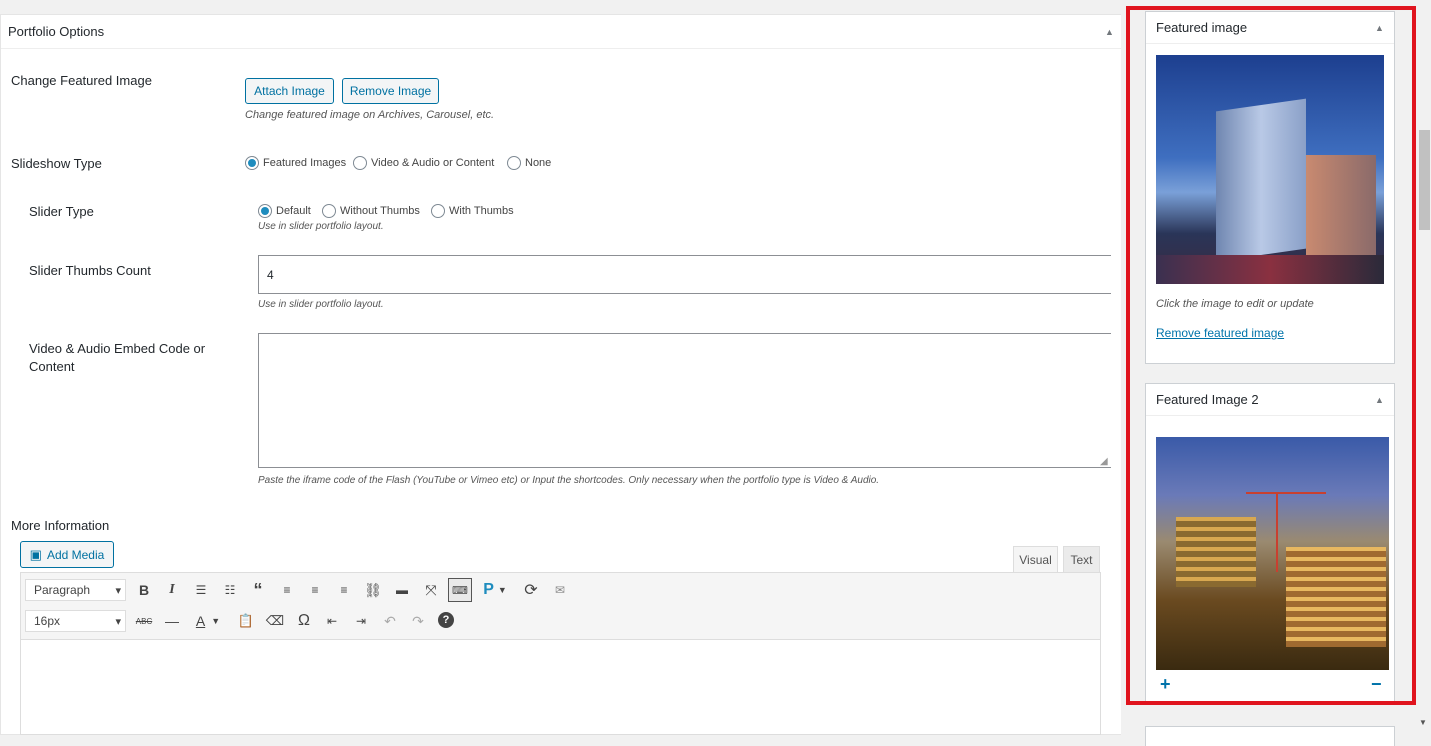 Image resolution: width=1431 pixels, height=746 pixels. I want to click on tab-visual: Visual, so click(1035, 559).